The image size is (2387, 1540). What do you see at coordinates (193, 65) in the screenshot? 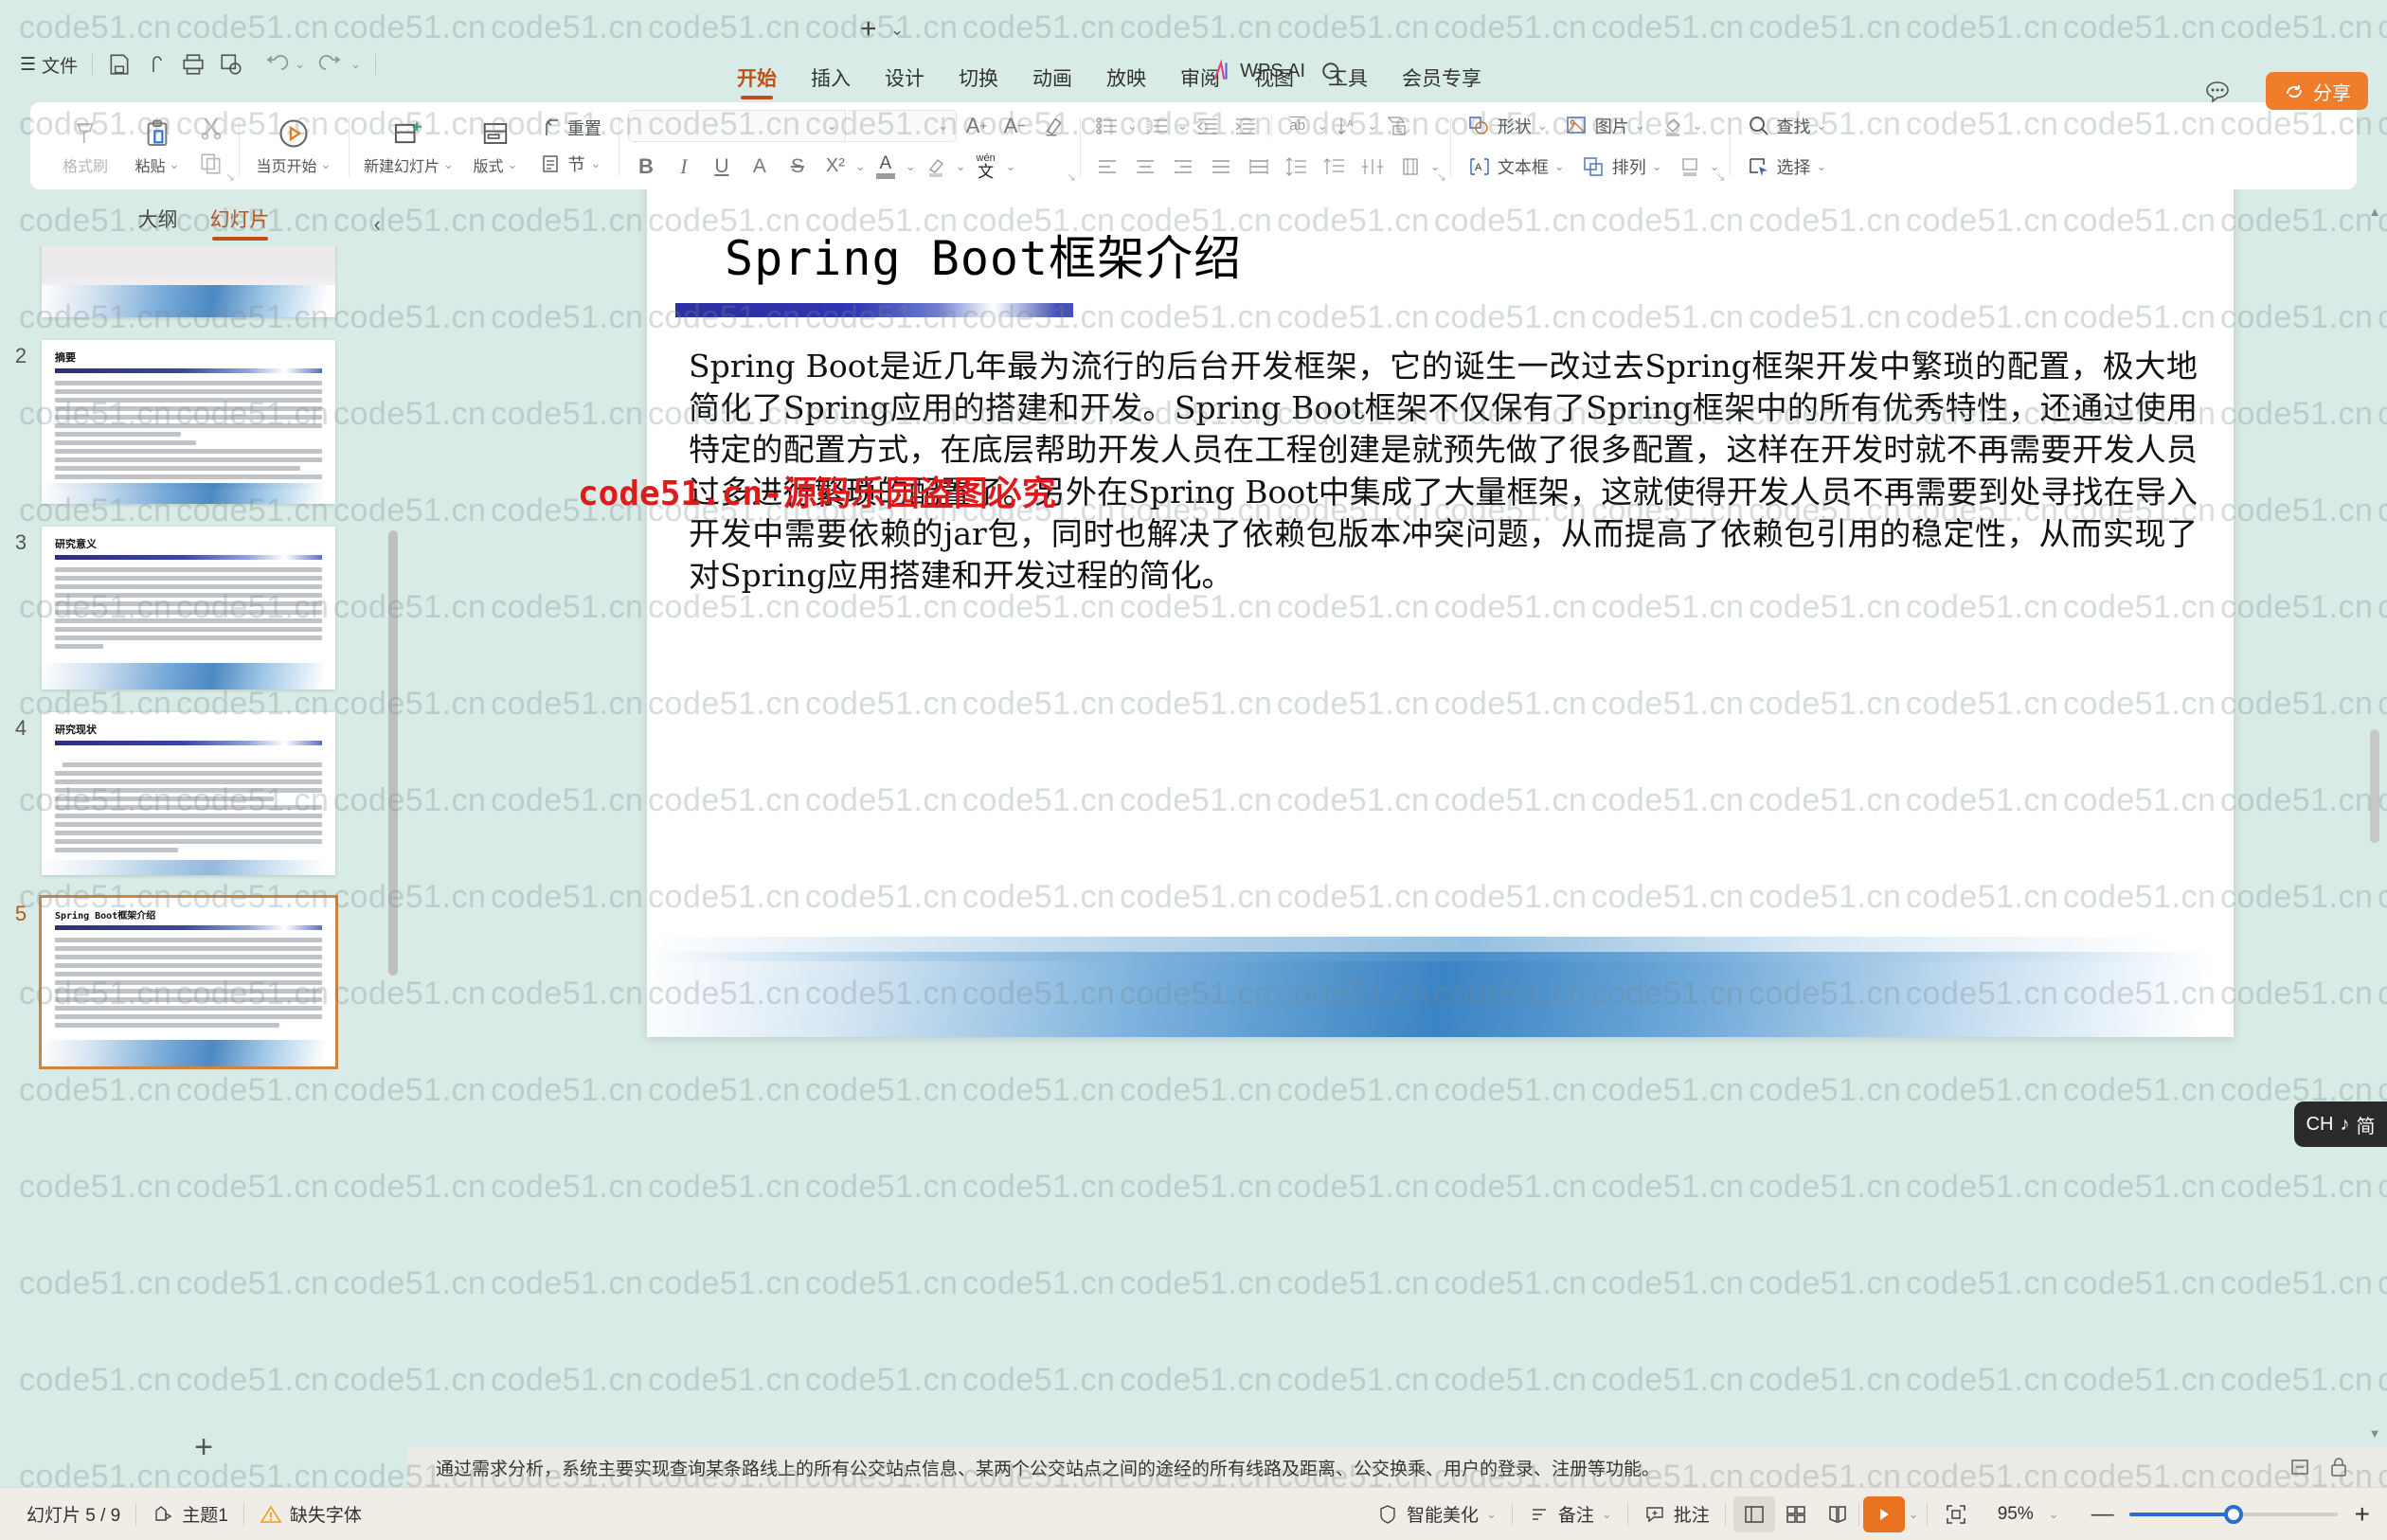
I see `print-button` at bounding box center [193, 65].